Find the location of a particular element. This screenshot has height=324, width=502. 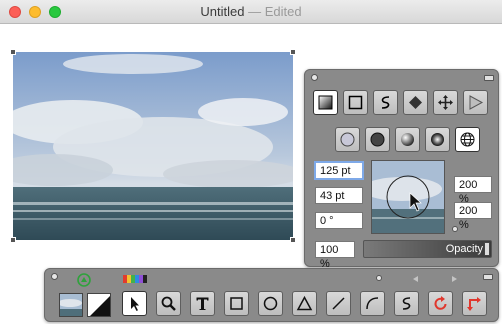

rotate-tool-button is located at coordinates (440, 303).